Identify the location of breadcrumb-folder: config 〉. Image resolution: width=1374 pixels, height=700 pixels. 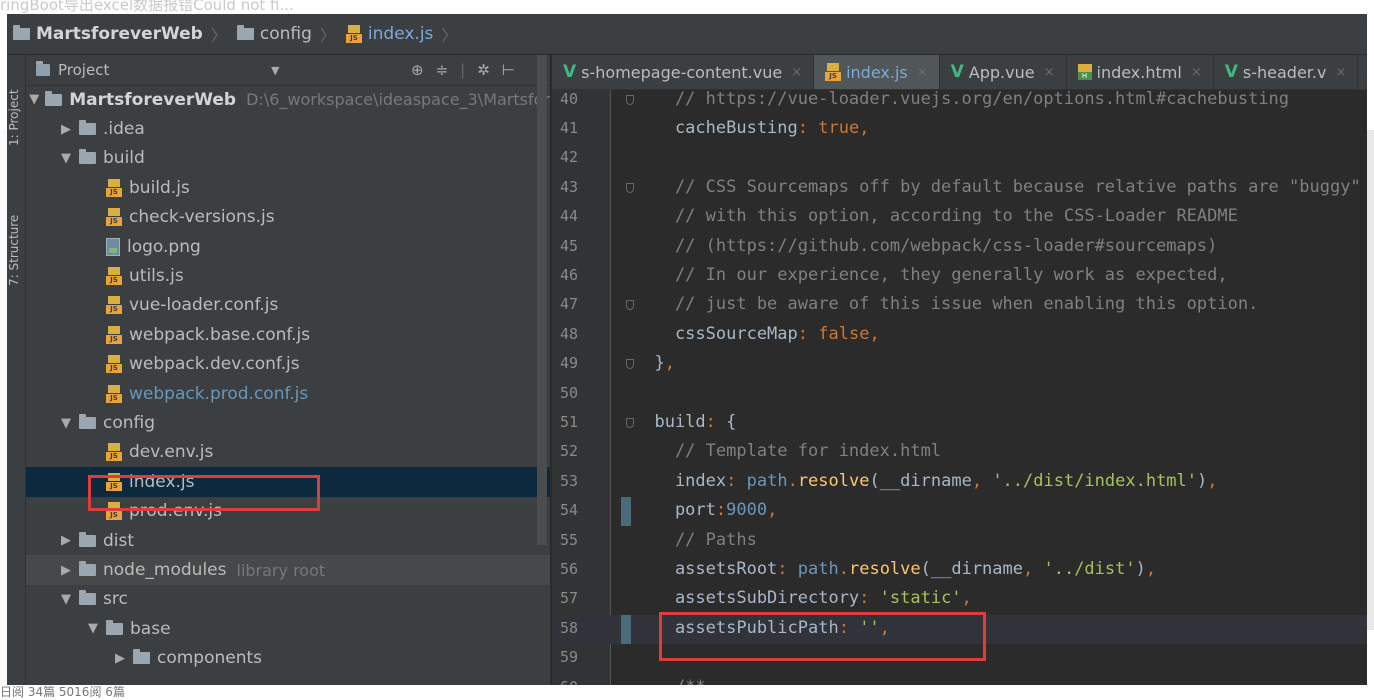
(287, 34).